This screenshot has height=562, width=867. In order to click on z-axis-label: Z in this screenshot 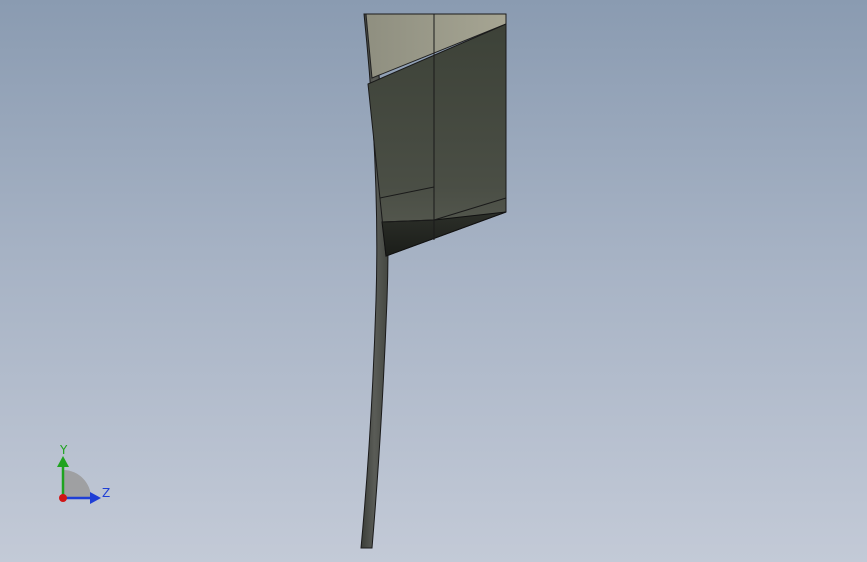, I will do `click(106, 493)`.